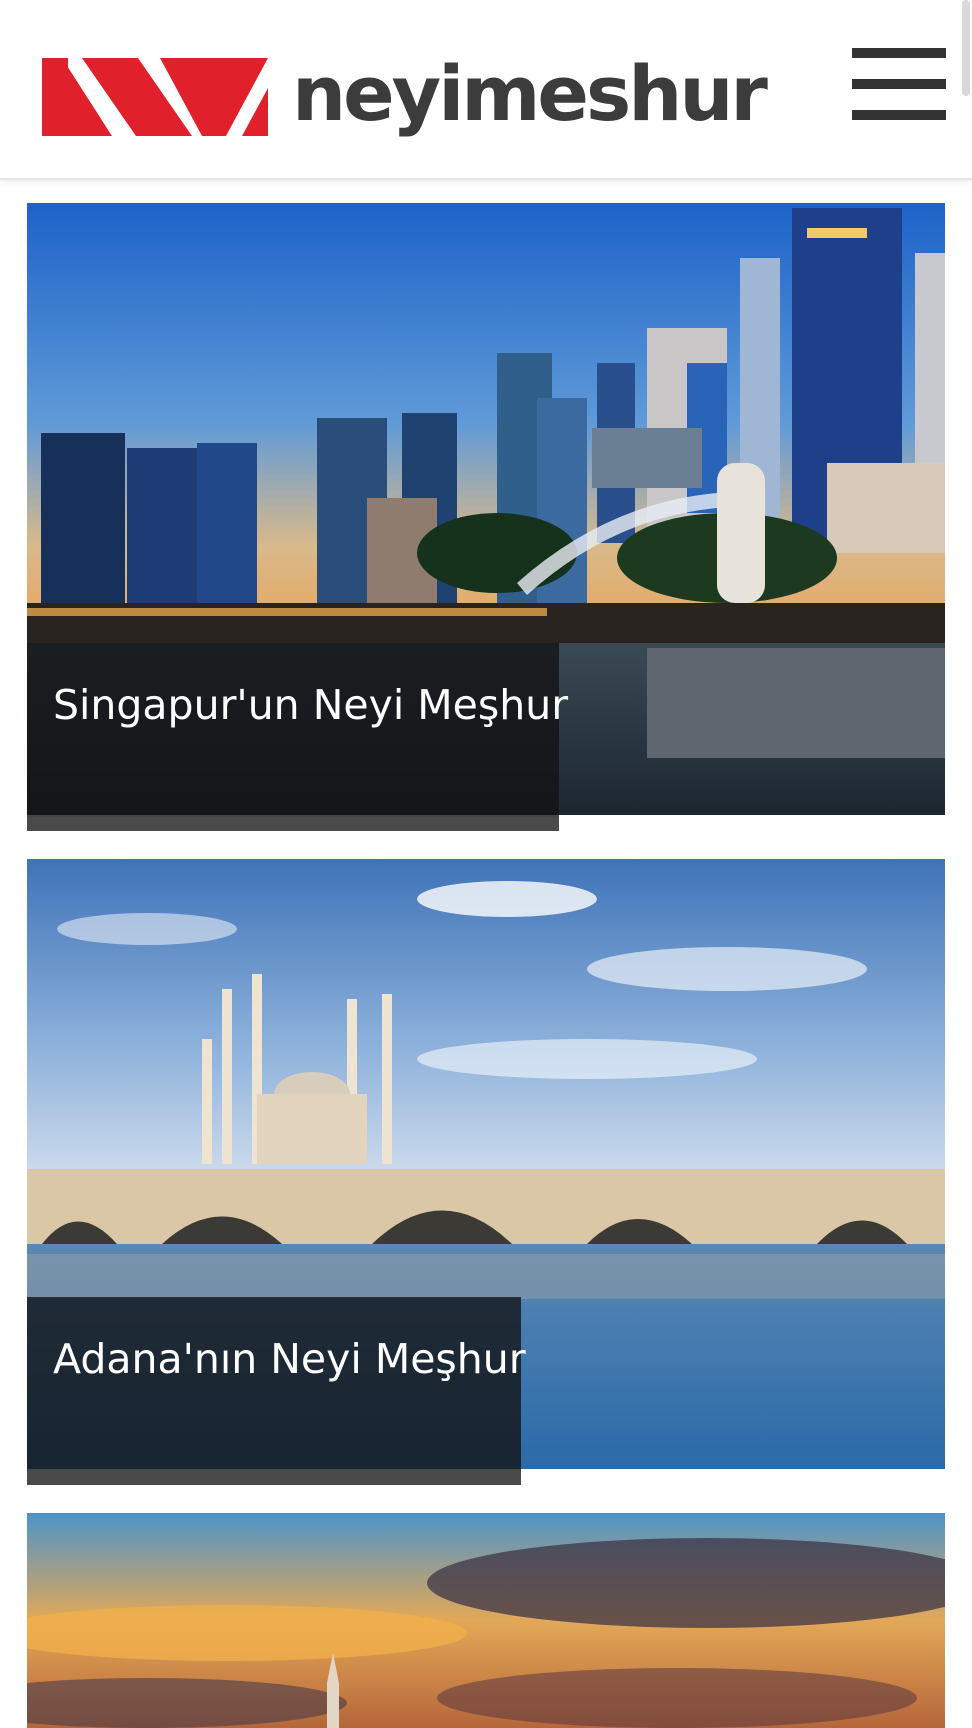 This screenshot has width=972, height=1728. What do you see at coordinates (276, 1391) in the screenshot?
I see `article-caption-box: Adana'nın Neyi Meşhur` at bounding box center [276, 1391].